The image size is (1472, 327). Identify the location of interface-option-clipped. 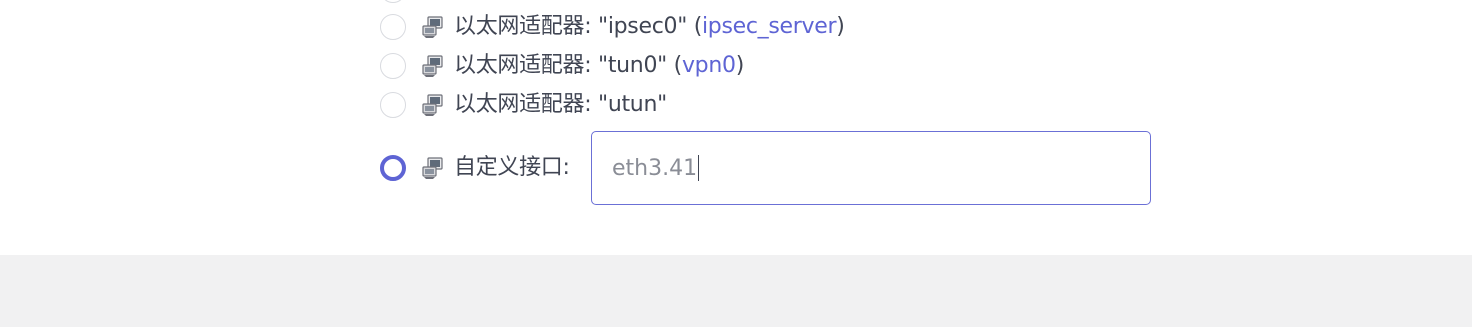
(413, 3).